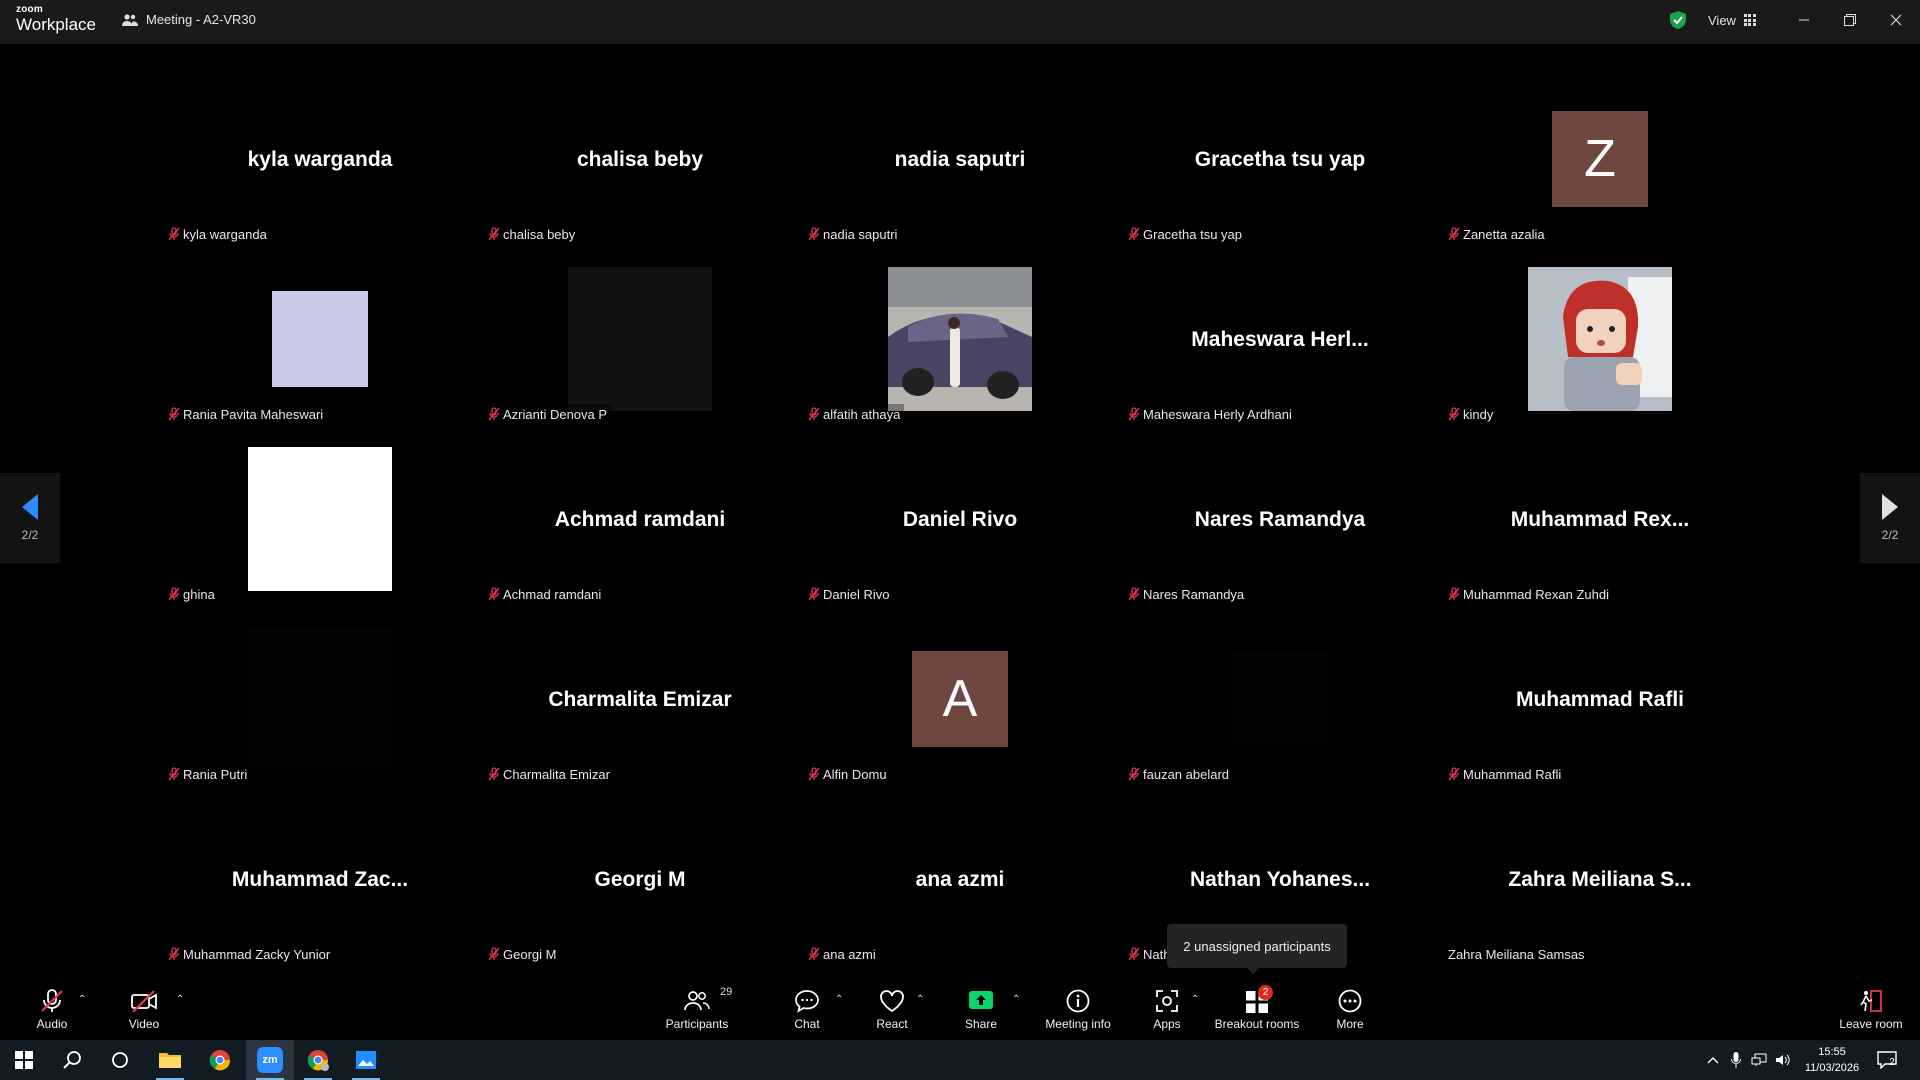  Describe the element at coordinates (1832, 1052) in the screenshot. I see `clock-time: 15:55` at that location.